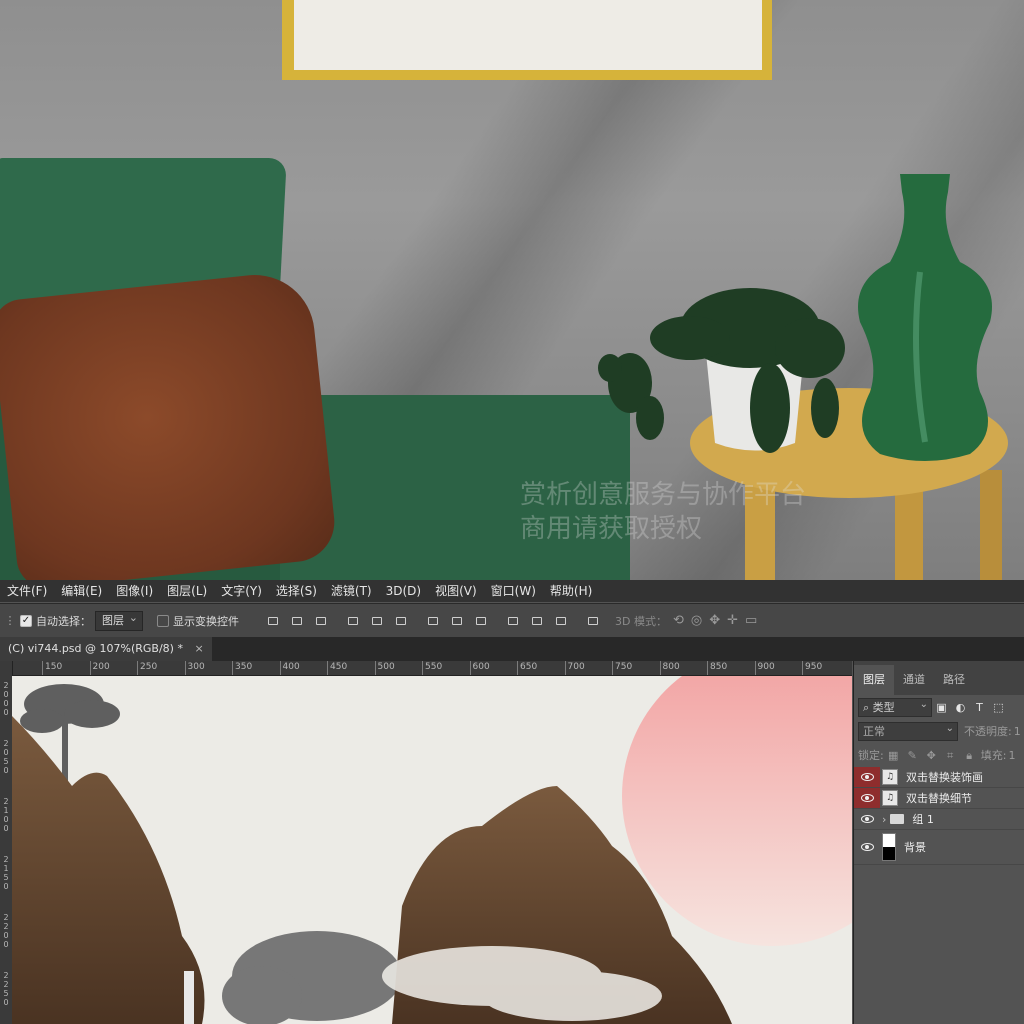 This screenshot has height=1024, width=1024. I want to click on opacity-value: 1, so click(1017, 731).